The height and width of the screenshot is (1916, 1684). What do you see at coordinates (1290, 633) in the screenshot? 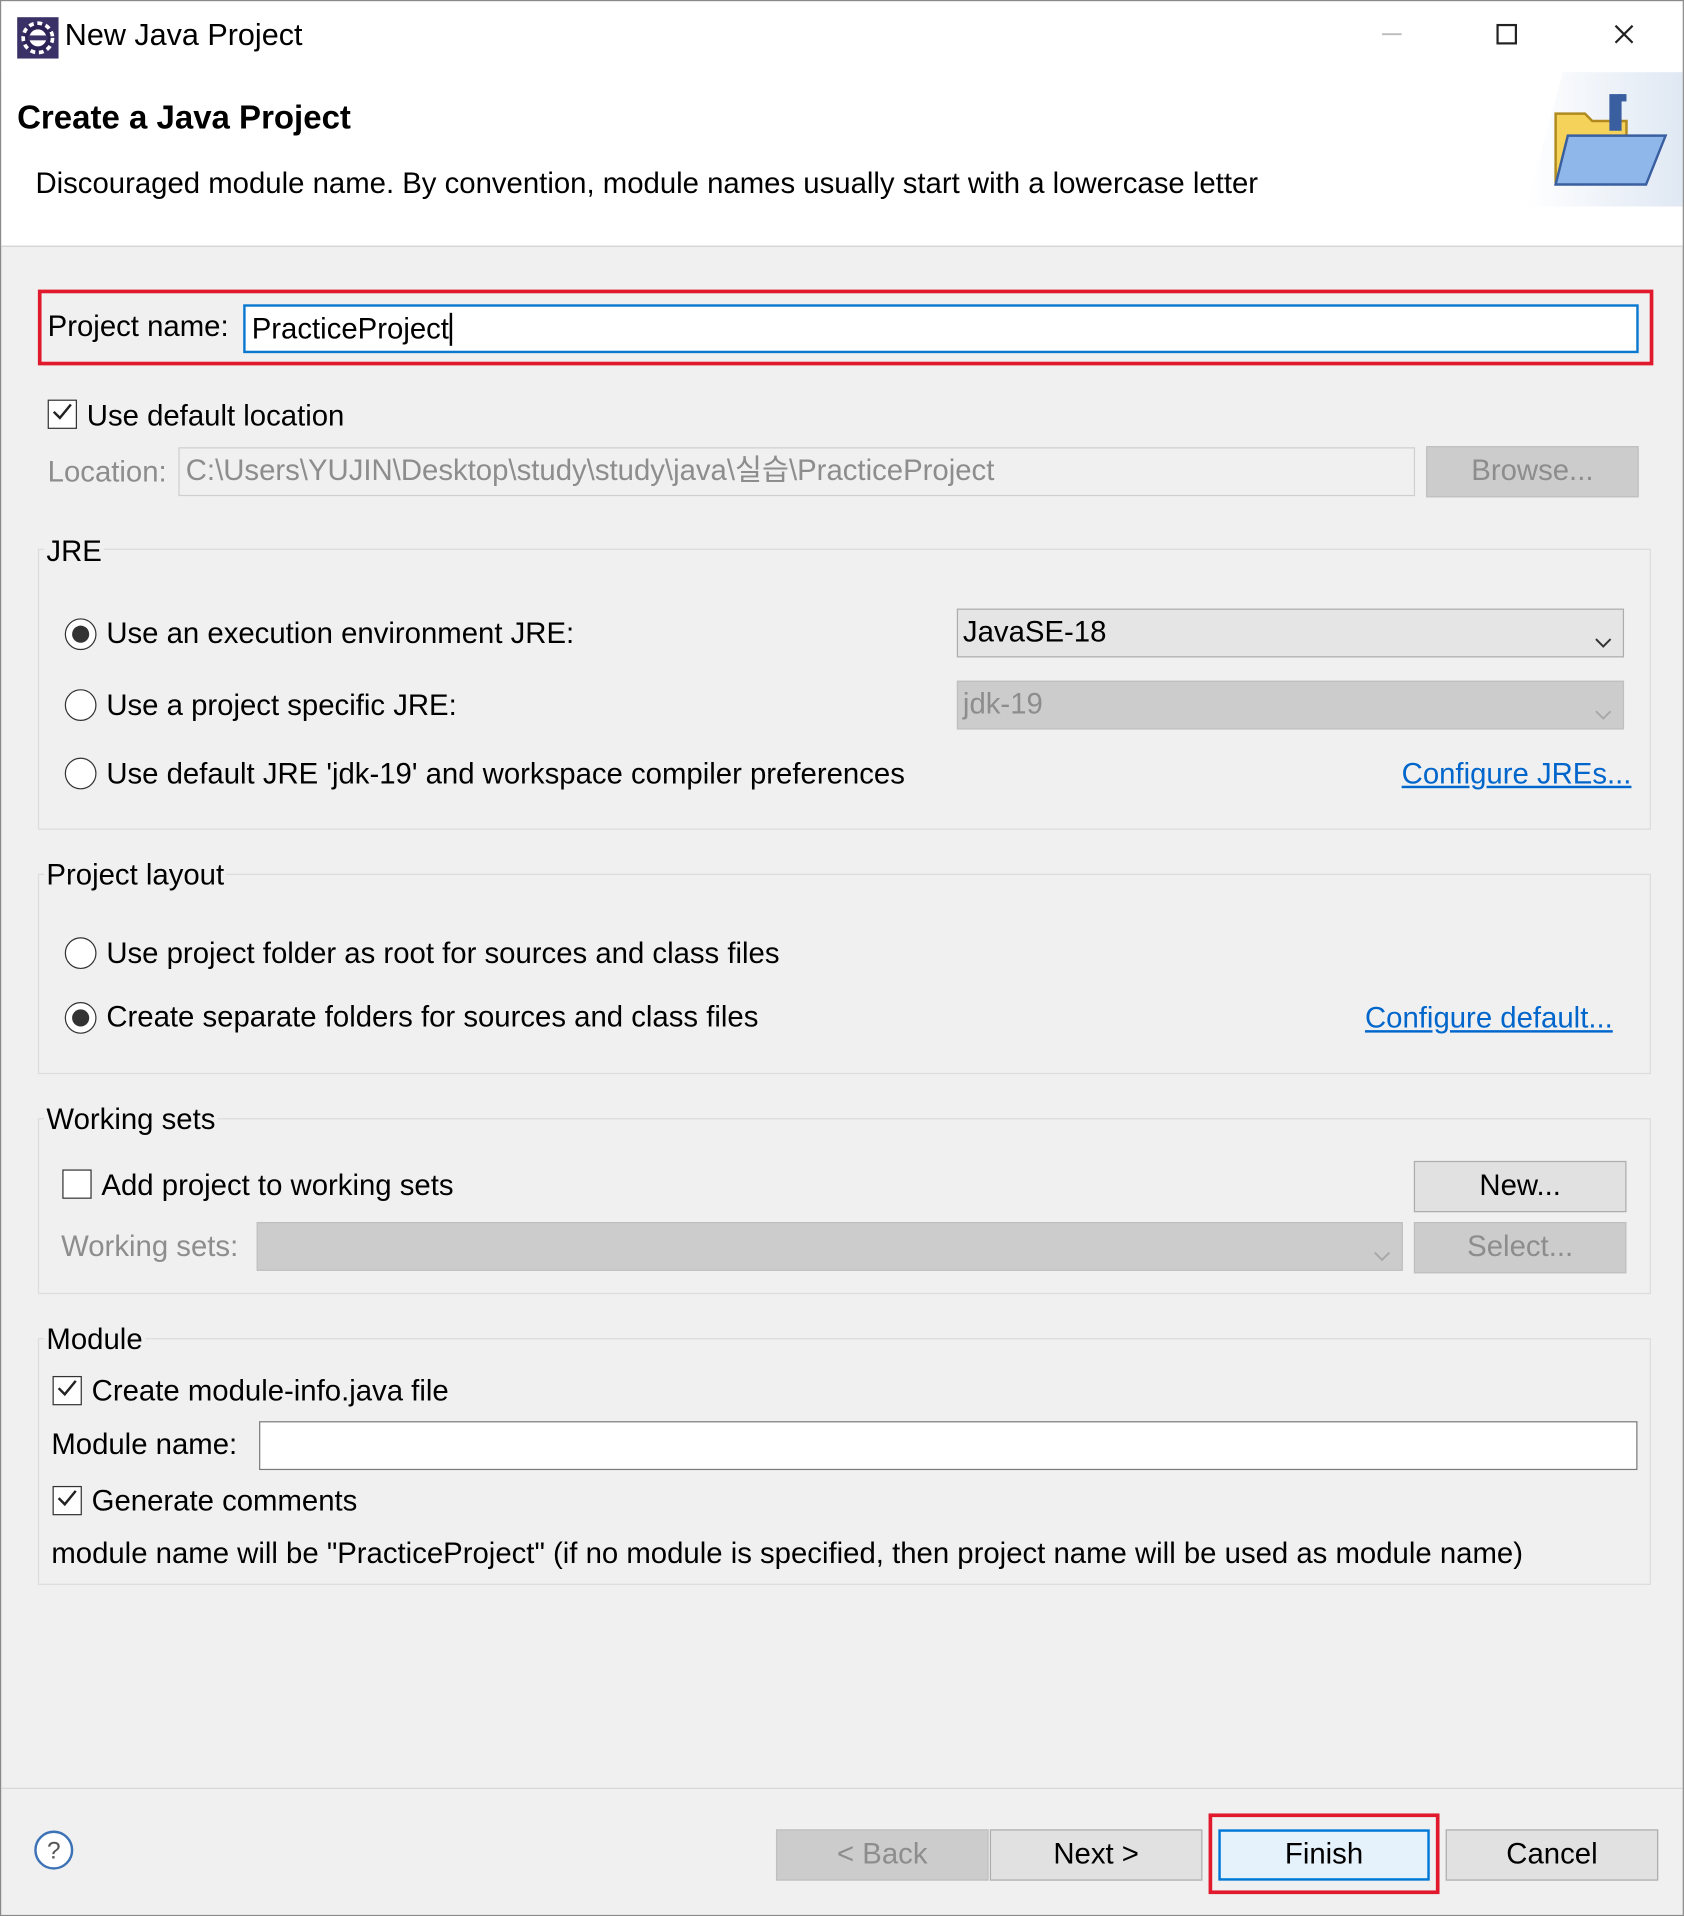
I see `exec-env-select: JavaSE-18` at bounding box center [1290, 633].